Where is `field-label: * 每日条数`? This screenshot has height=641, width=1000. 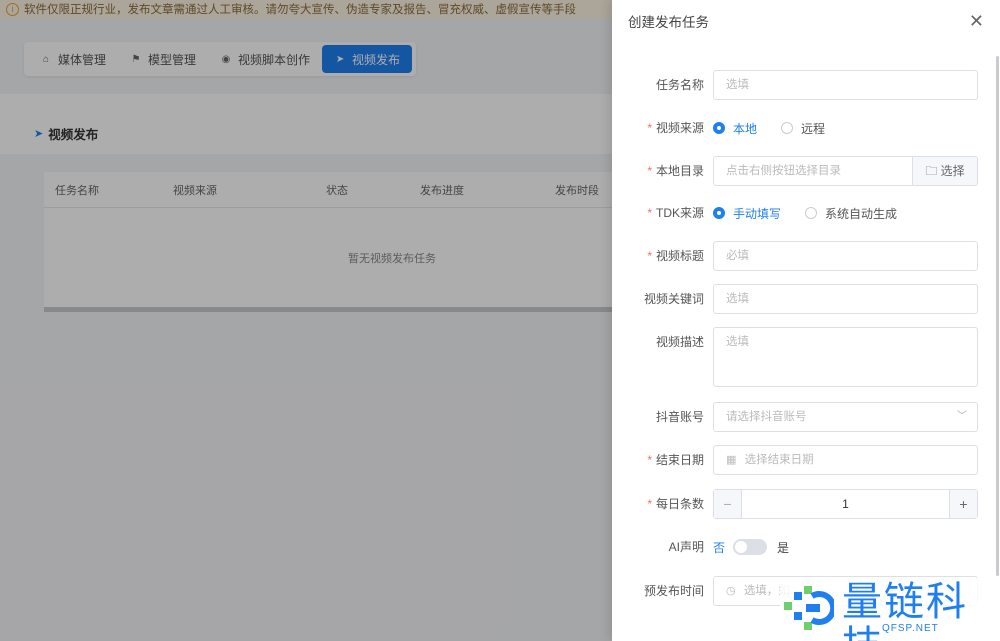
field-label: * 每日条数 is located at coordinates (675, 504).